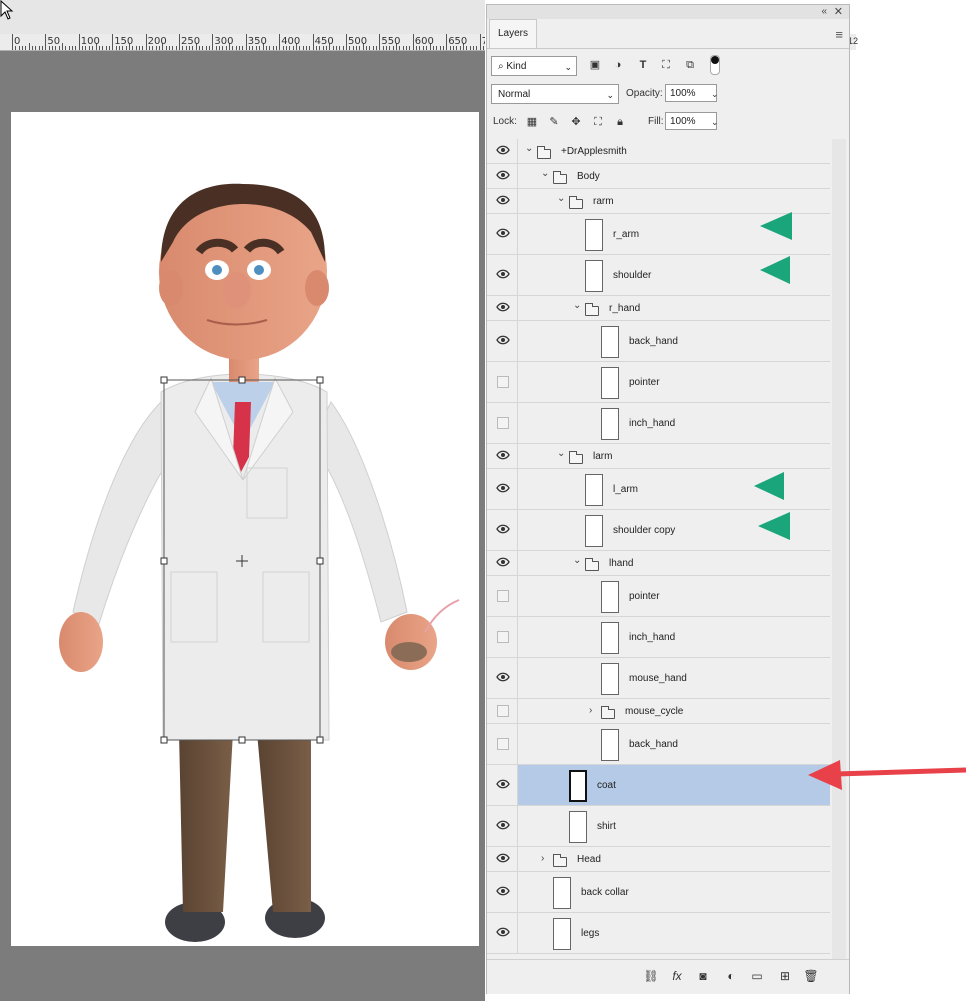  Describe the element at coordinates (901, 772) in the screenshot. I see `annotation-arrow-red` at that location.